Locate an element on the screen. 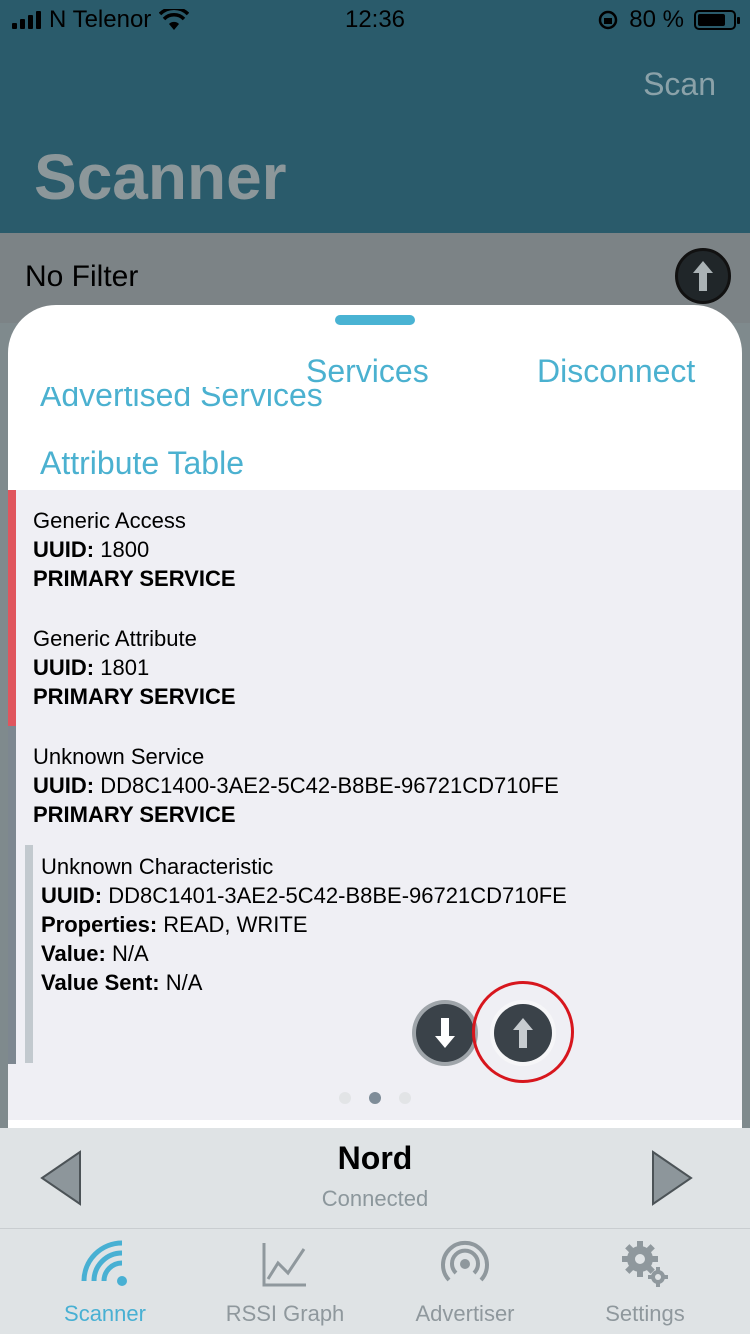  read-button is located at coordinates (445, 1033).